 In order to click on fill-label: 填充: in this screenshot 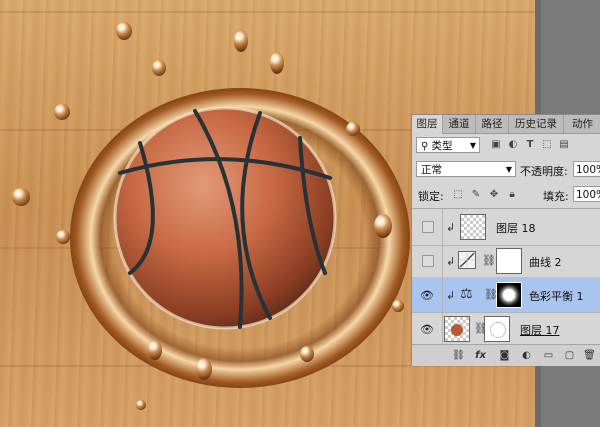, I will do `click(556, 196)`.